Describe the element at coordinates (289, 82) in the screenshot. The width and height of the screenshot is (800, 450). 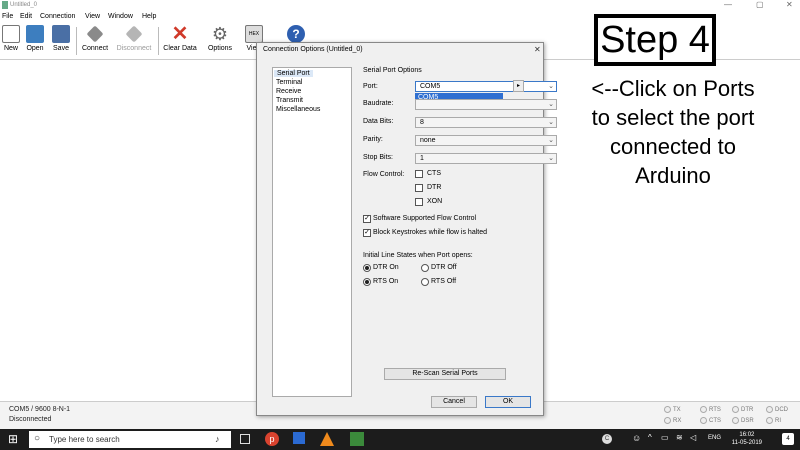
I see `tree-item-terminal: Terminal` at that location.